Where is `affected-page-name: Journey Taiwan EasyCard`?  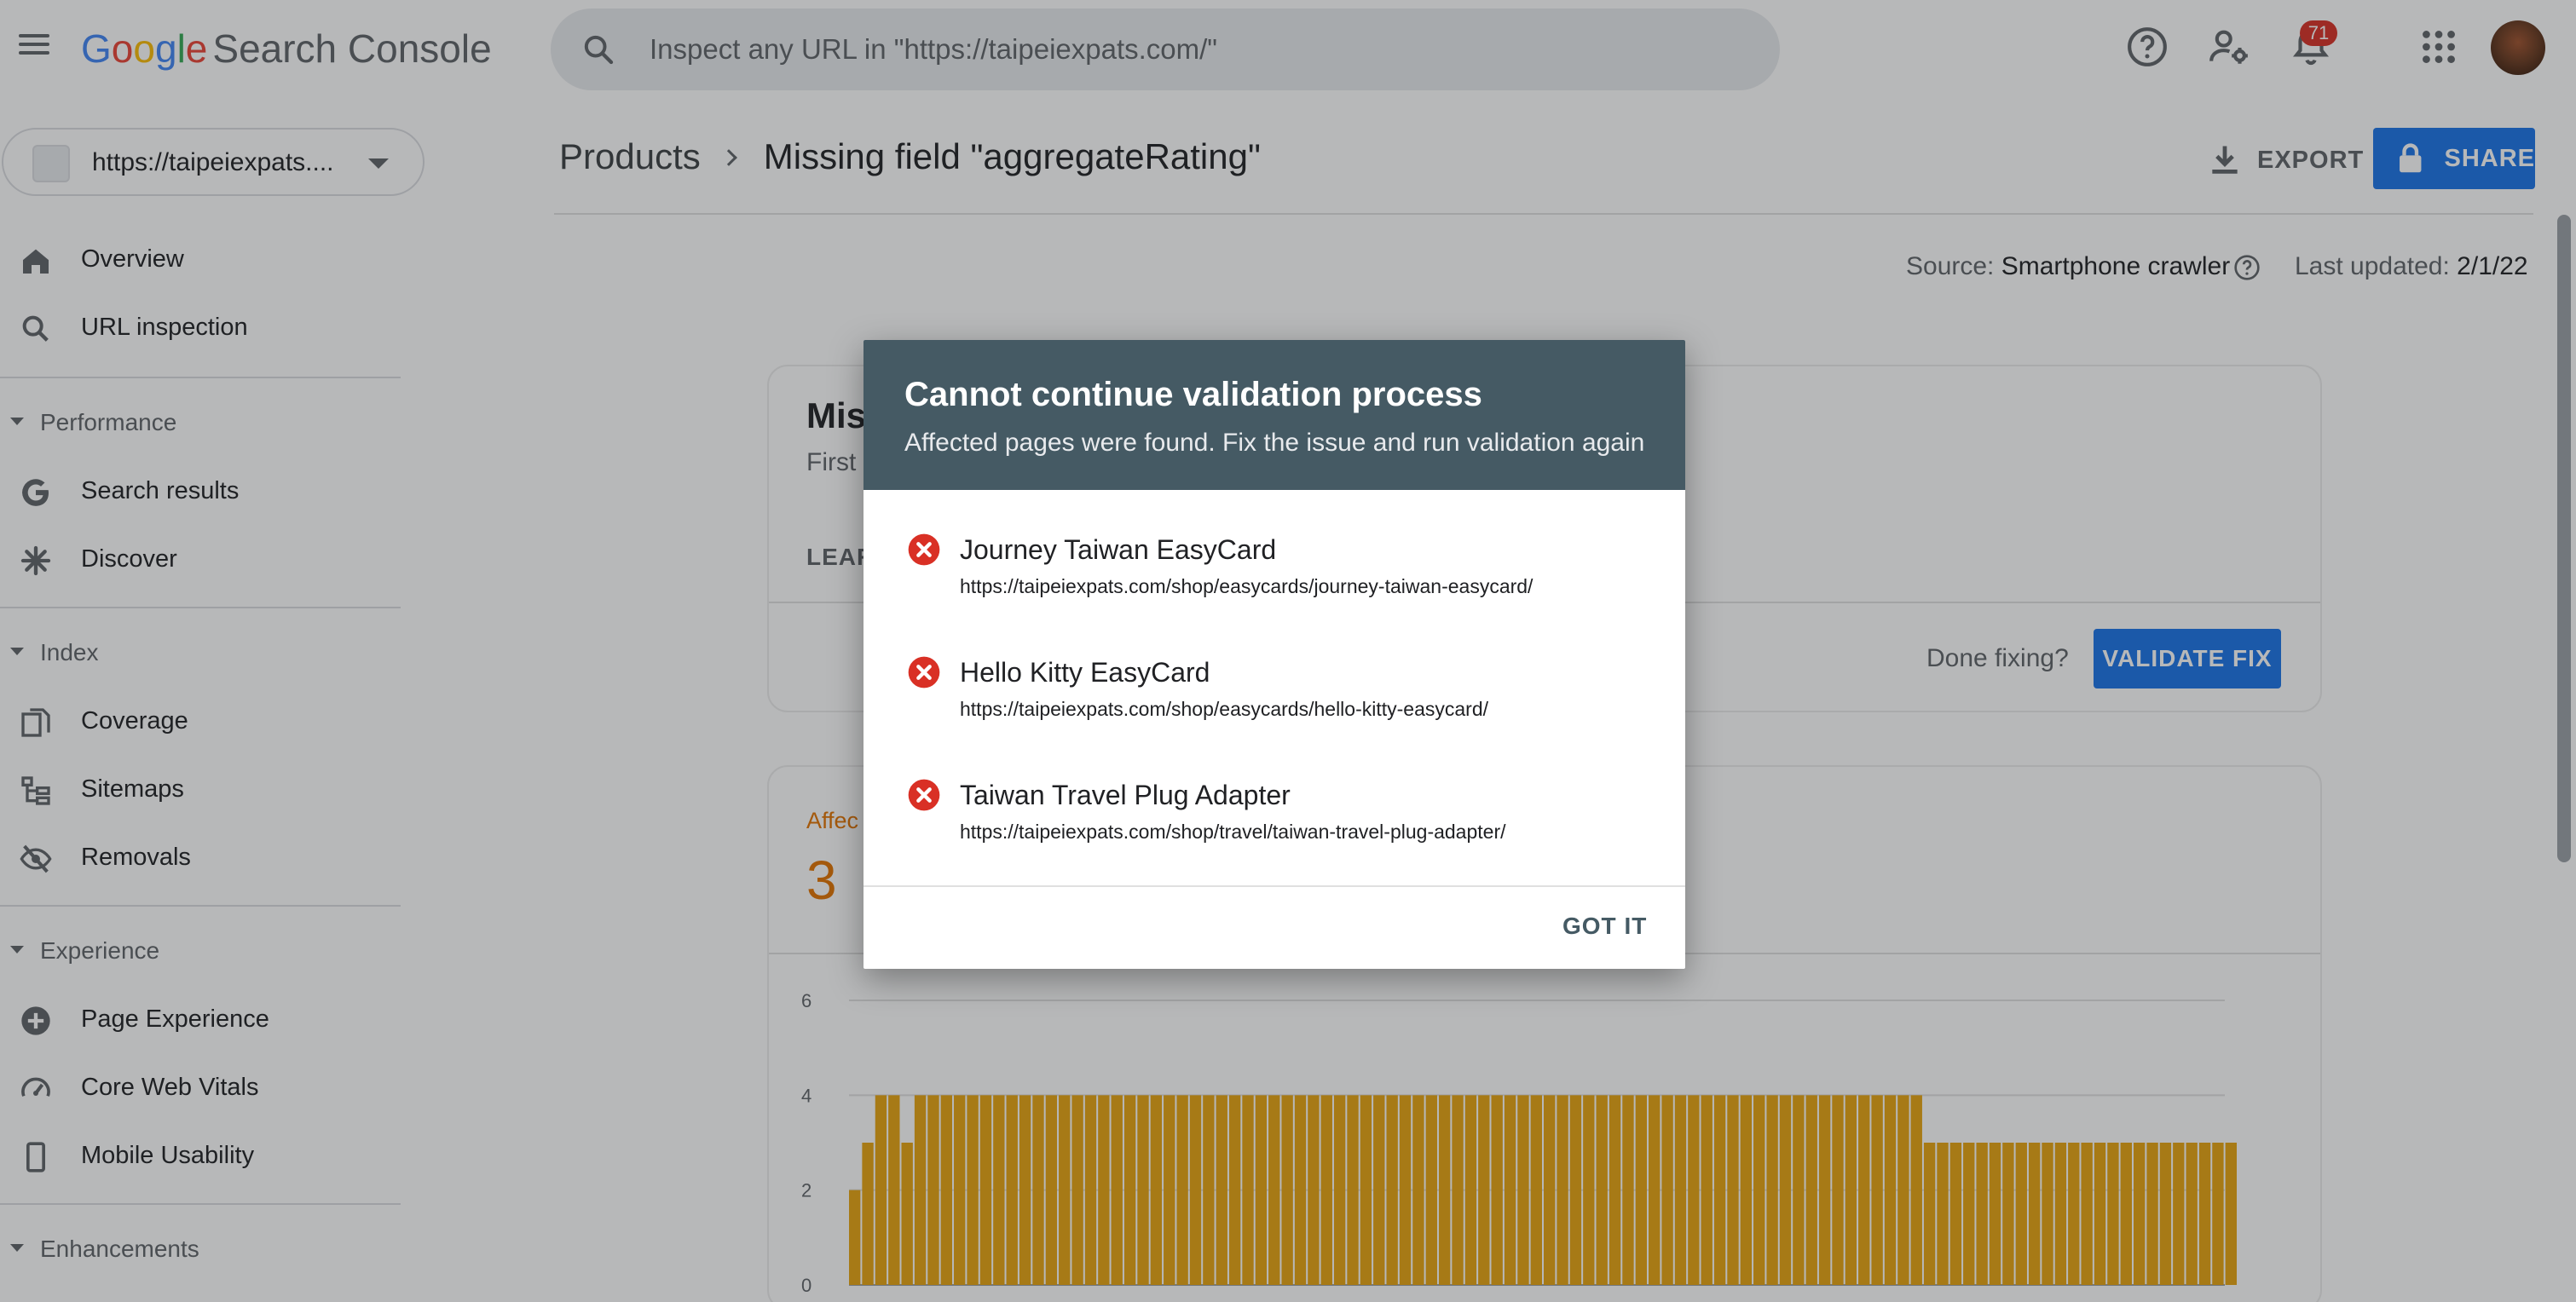 affected-page-name: Journey Taiwan EasyCard is located at coordinates (1118, 550).